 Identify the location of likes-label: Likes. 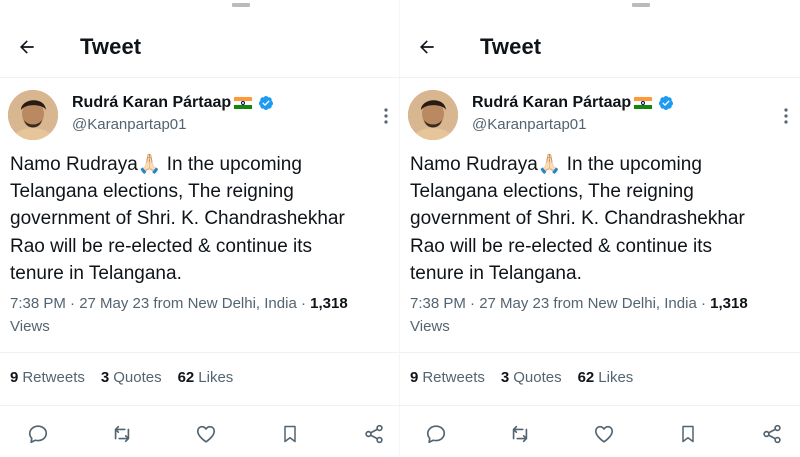
(616, 377).